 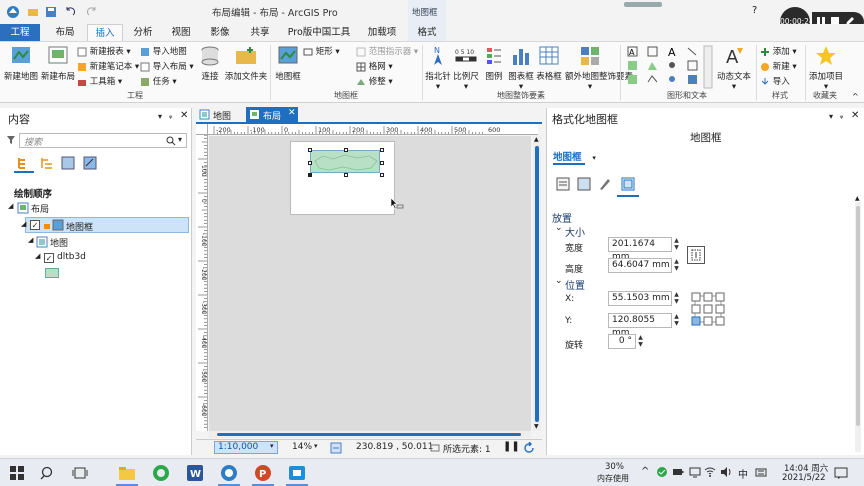 What do you see at coordinates (605, 184) in the screenshot?
I see `display-options-icon` at bounding box center [605, 184].